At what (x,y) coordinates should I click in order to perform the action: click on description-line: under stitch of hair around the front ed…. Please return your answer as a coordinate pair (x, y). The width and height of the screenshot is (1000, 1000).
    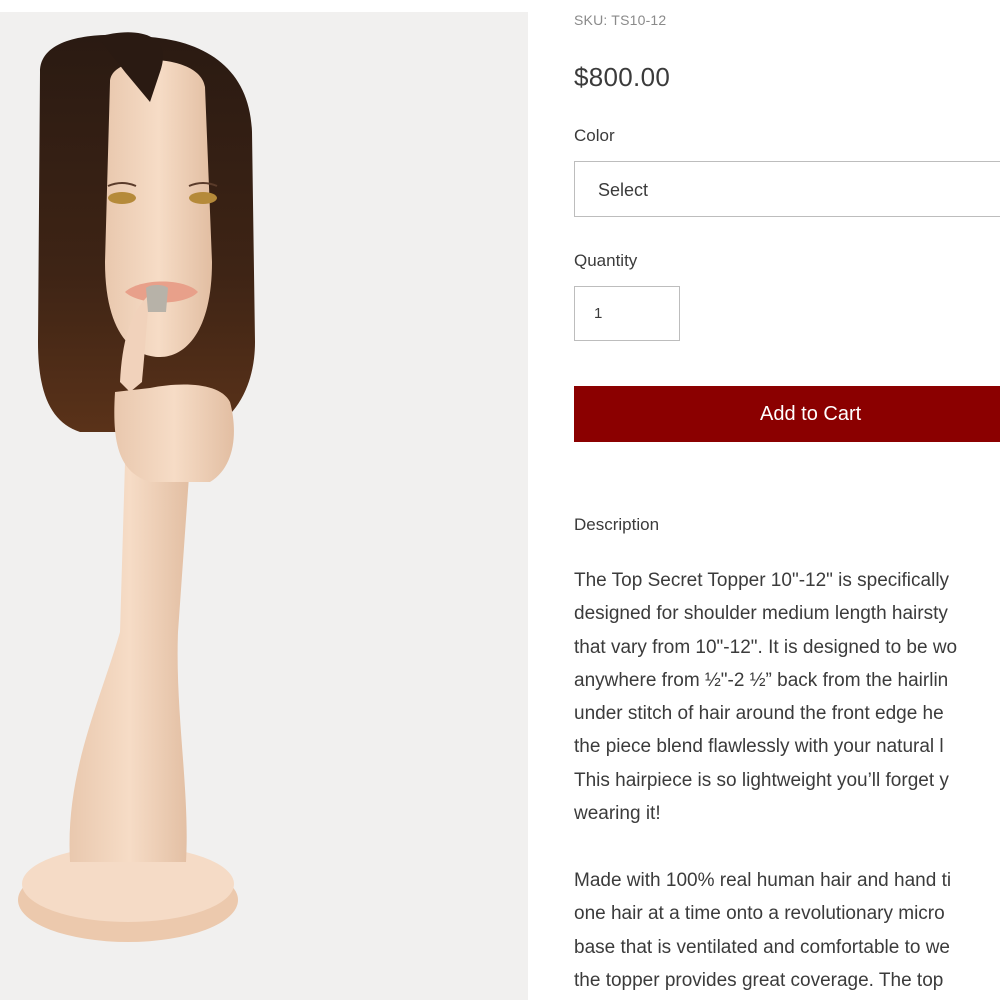
    Looking at the image, I should click on (759, 714).